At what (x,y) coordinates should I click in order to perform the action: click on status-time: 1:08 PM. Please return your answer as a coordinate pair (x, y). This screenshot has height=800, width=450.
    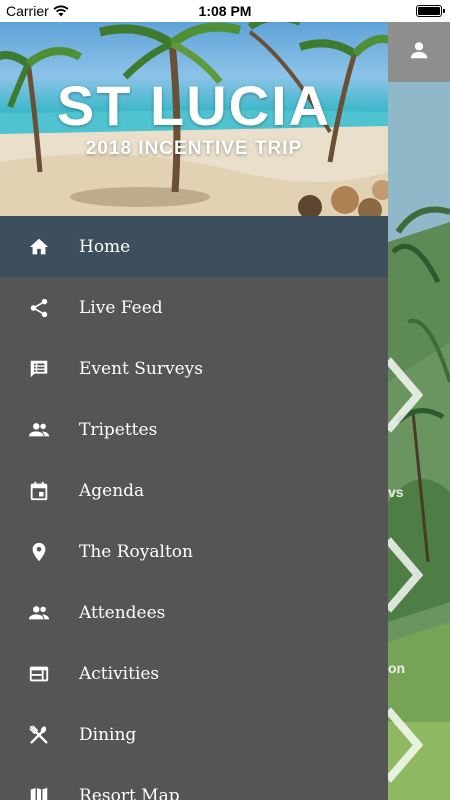
    Looking at the image, I should click on (225, 11).